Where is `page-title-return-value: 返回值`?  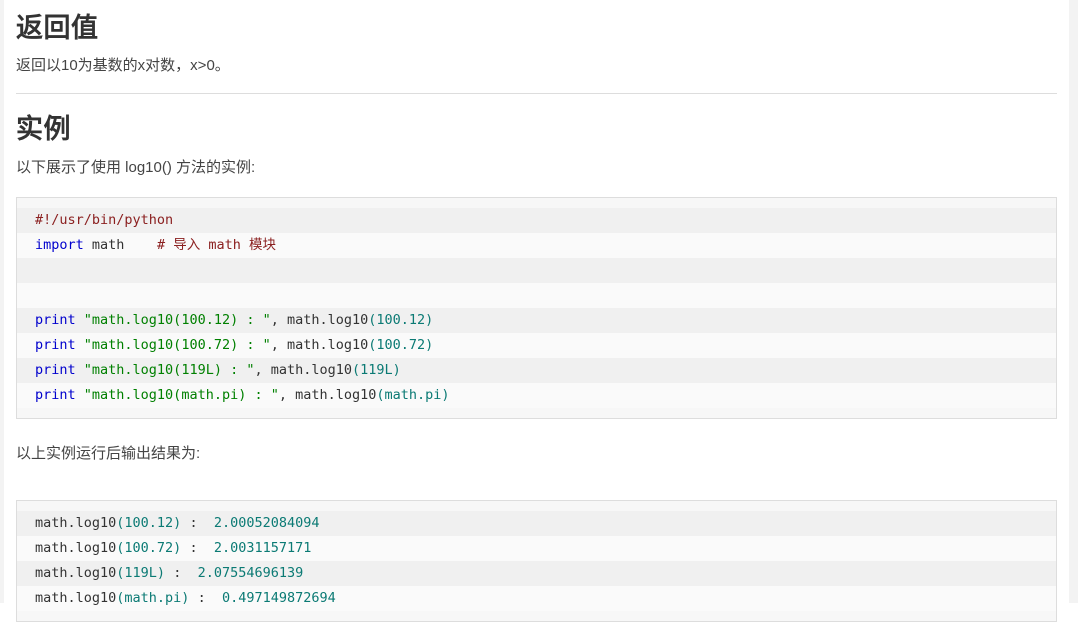 page-title-return-value: 返回值 is located at coordinates (57, 28).